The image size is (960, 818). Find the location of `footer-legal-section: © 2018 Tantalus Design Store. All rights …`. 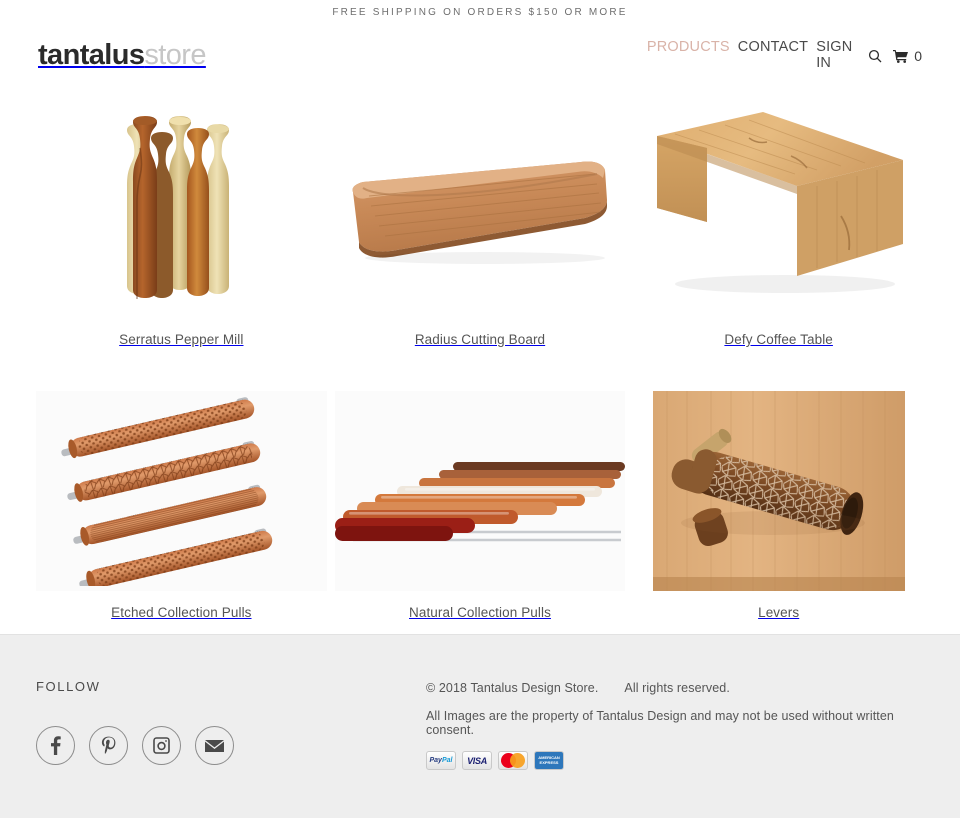

footer-legal-section: © 2018 Tantalus Design Store. All rights … is located at coordinates (675, 748).